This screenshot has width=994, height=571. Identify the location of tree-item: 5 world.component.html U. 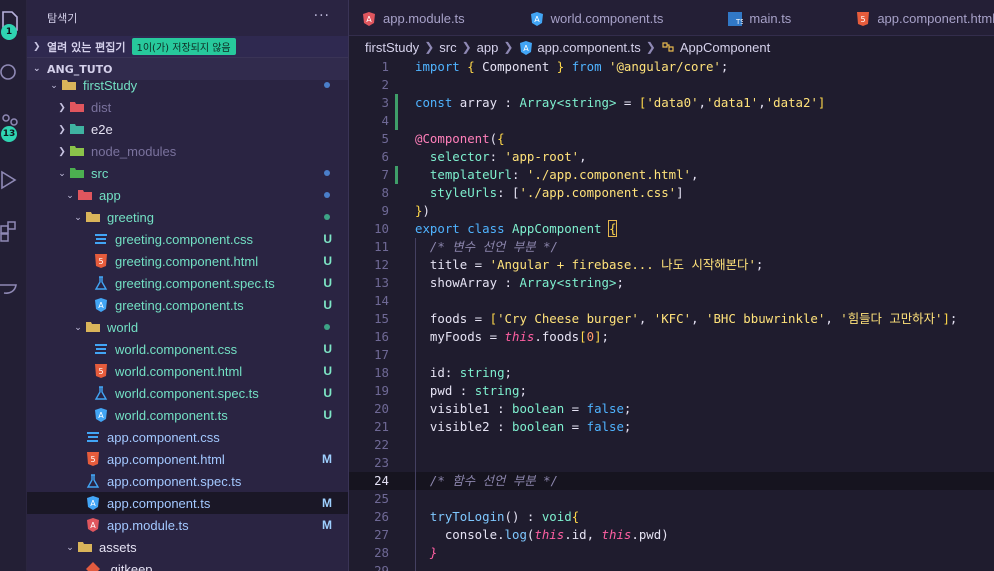
(187, 371).